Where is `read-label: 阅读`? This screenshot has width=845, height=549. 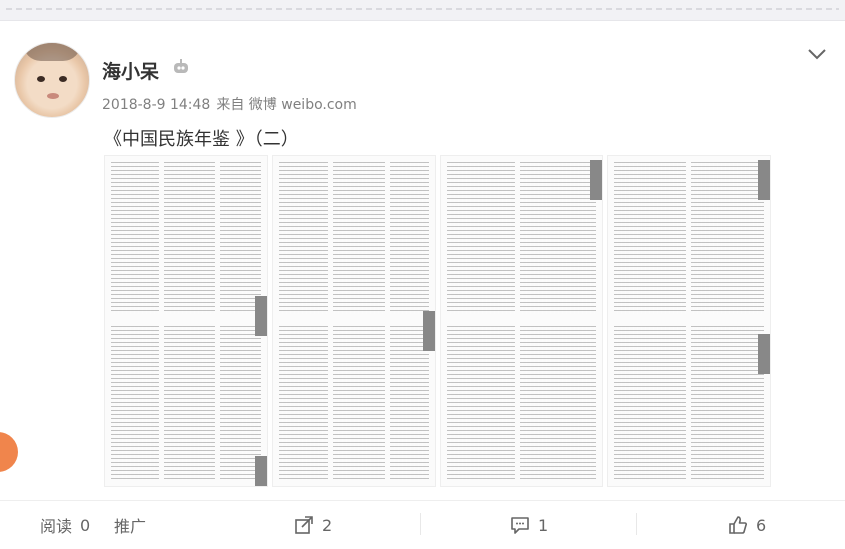 read-label: 阅读 is located at coordinates (56, 526).